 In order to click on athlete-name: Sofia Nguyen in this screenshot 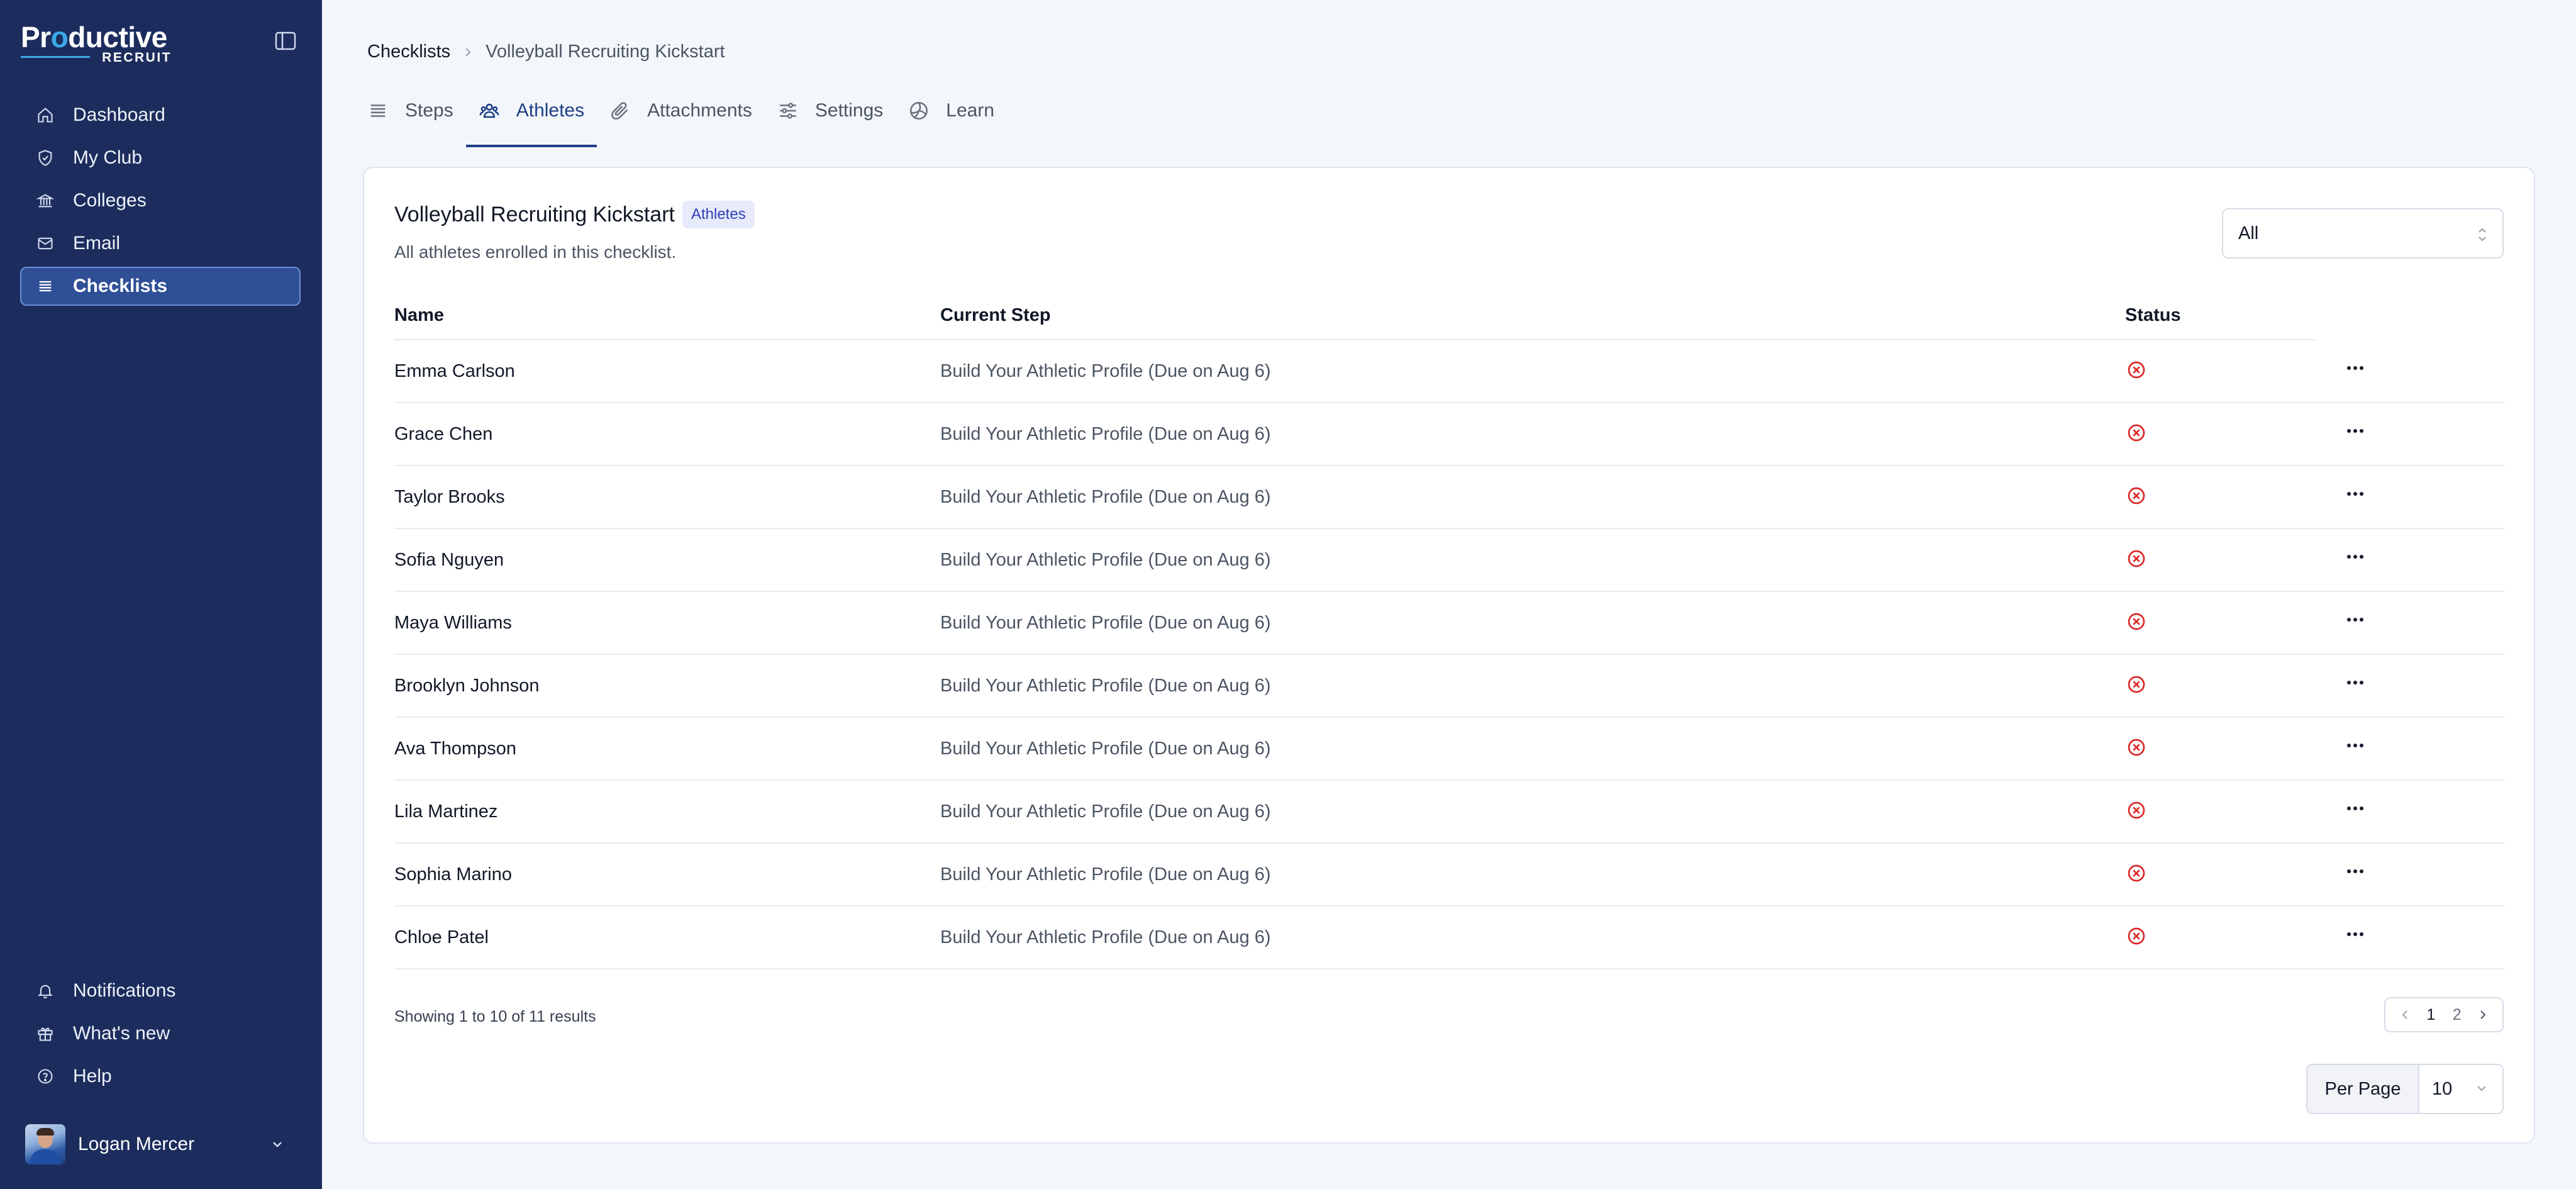, I will do `click(667, 560)`.